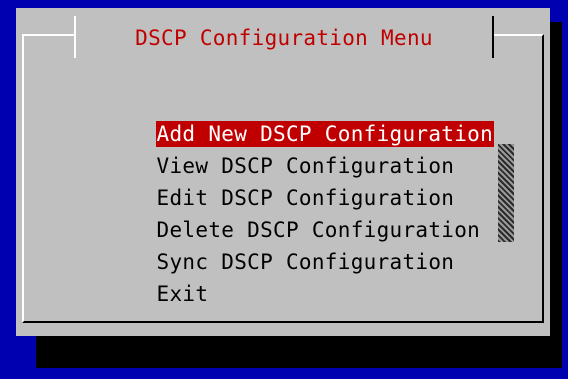 The width and height of the screenshot is (568, 379). Describe the element at coordinates (305, 166) in the screenshot. I see `menu-item-label: View DSCP Configuration` at that location.